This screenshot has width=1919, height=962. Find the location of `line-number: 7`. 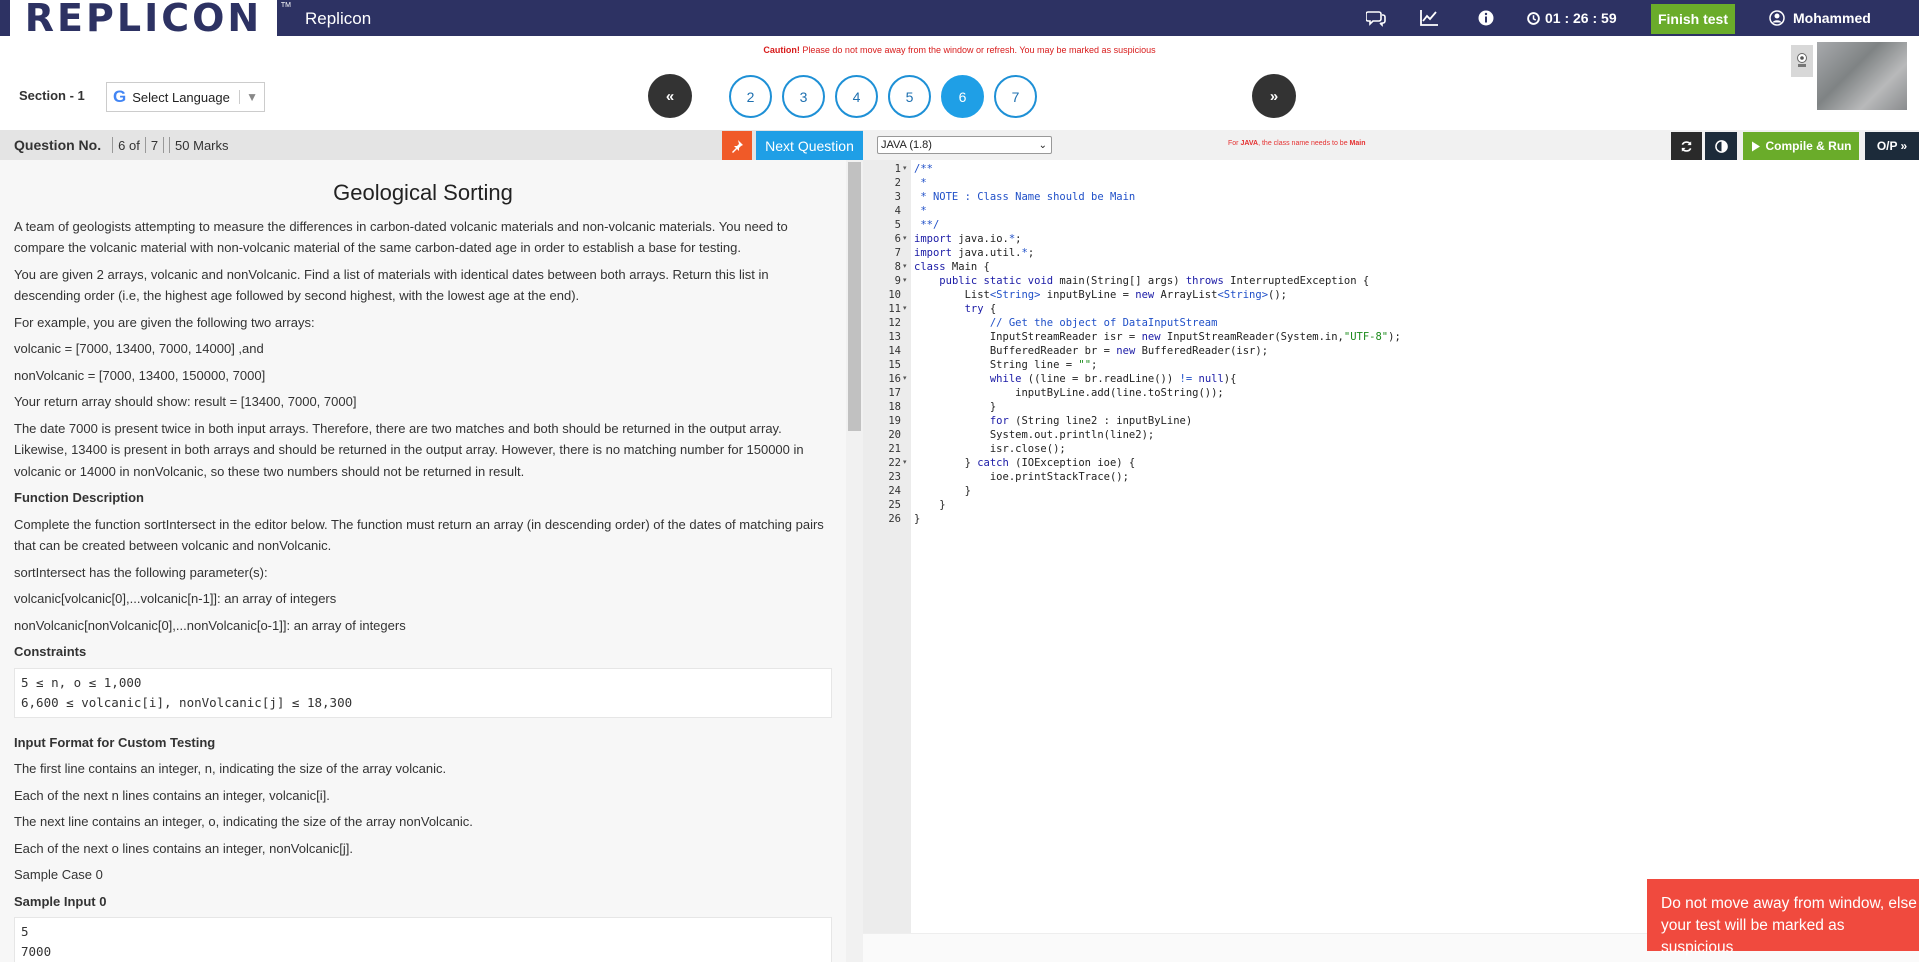

line-number: 7 is located at coordinates (897, 253).